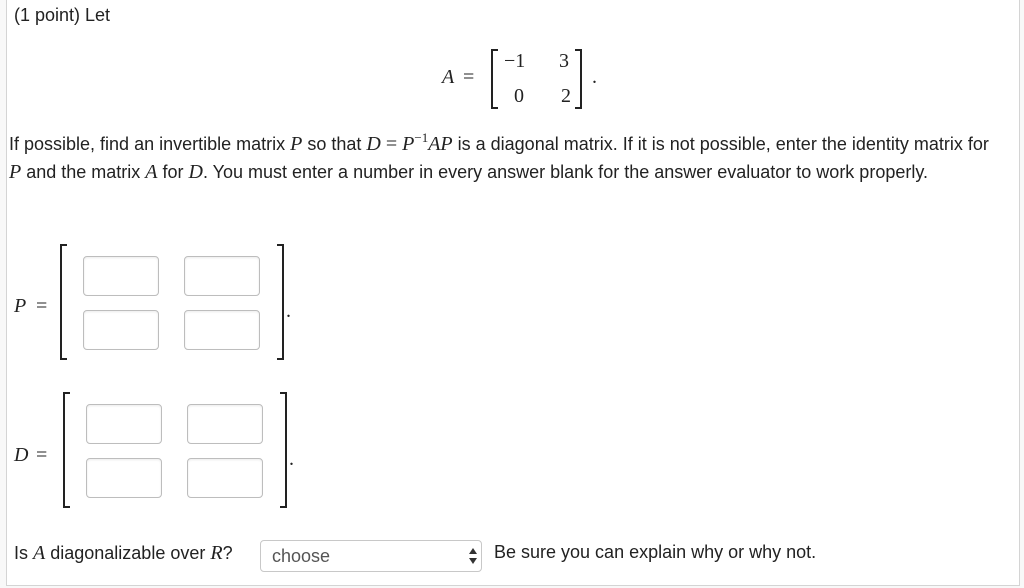 The height and width of the screenshot is (588, 1024). What do you see at coordinates (280, 302) in the screenshot?
I see `matrix-p-right-bracket` at bounding box center [280, 302].